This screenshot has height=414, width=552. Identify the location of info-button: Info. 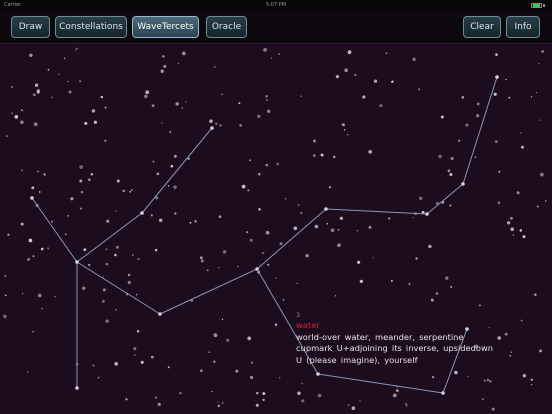
(523, 27).